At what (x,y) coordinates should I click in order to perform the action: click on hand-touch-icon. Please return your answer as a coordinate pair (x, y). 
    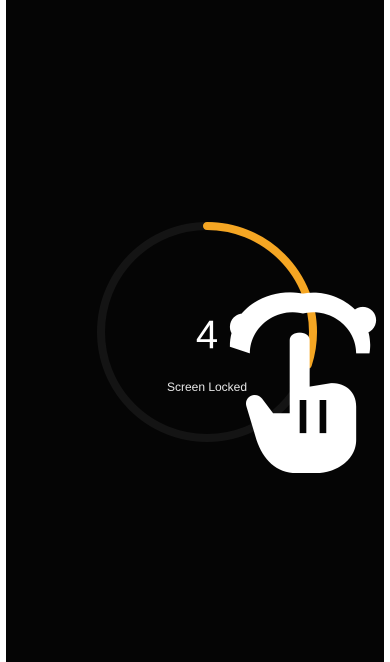
    Looking at the image, I should click on (283, 370).